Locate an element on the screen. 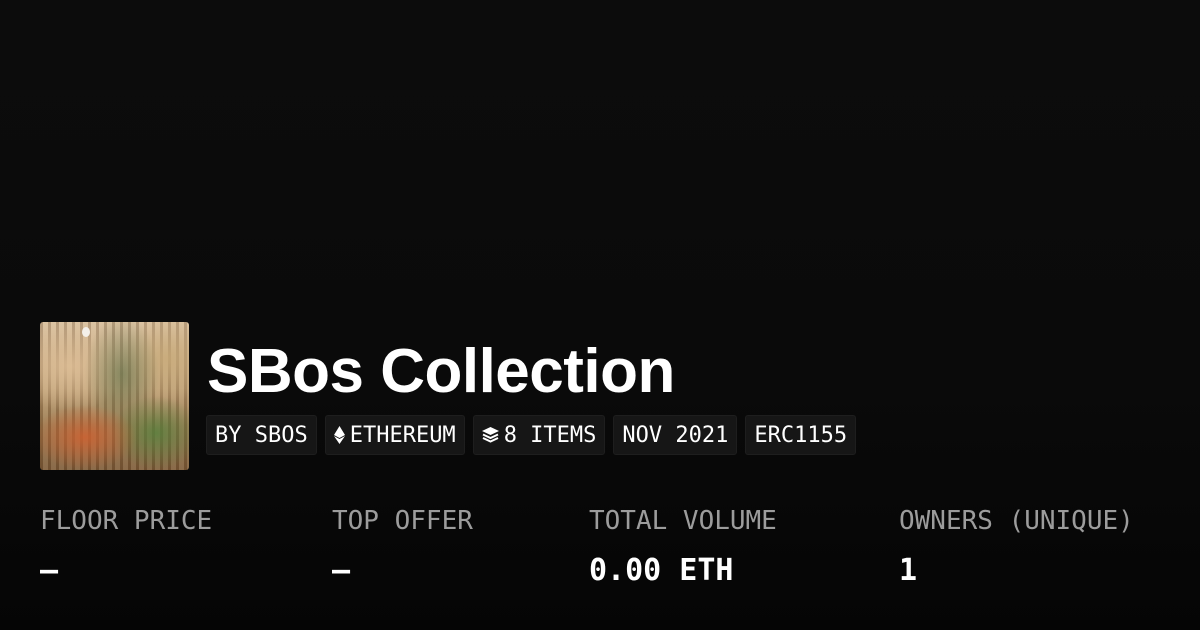  creator-tag: BY SBOS is located at coordinates (261, 435).